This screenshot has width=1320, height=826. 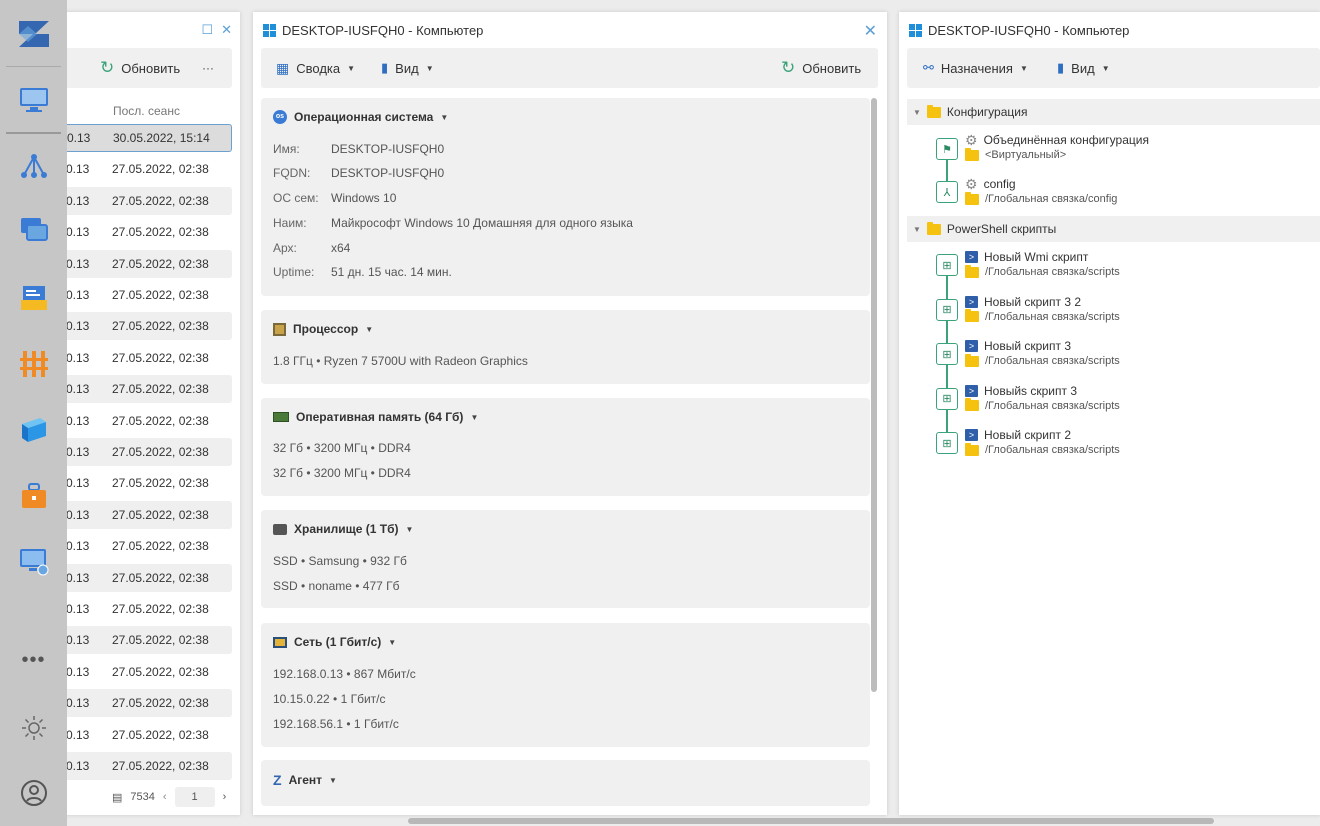 I want to click on os-field: ОС сем: Windows 10, so click(x=335, y=198).